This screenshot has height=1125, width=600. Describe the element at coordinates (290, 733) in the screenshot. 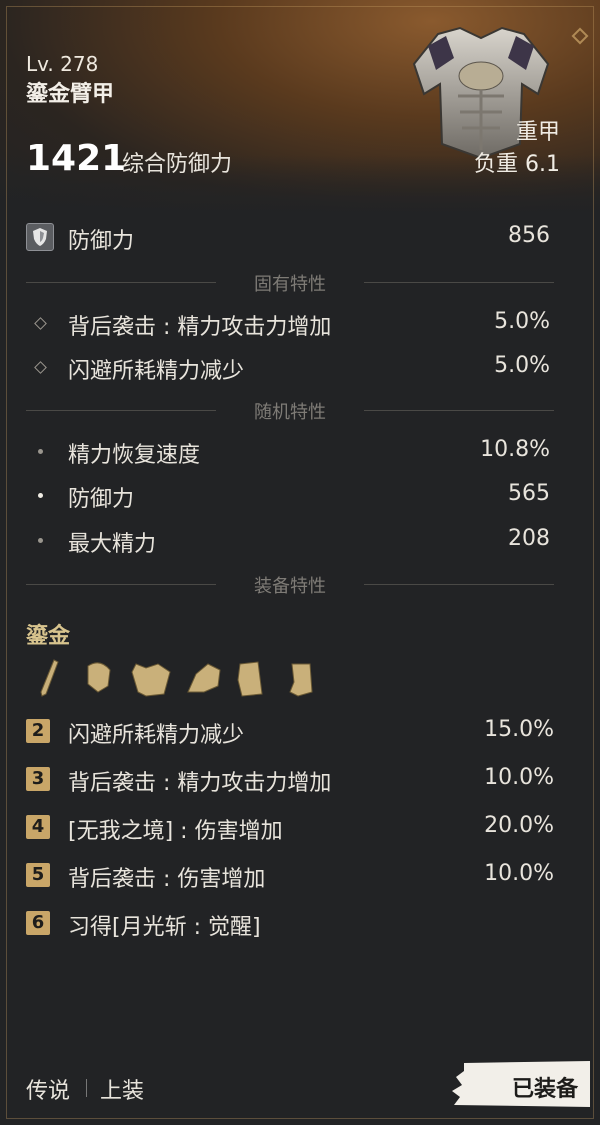

I see `set-bonus-row: 2 闪避所耗精力减少 15.0%` at that location.